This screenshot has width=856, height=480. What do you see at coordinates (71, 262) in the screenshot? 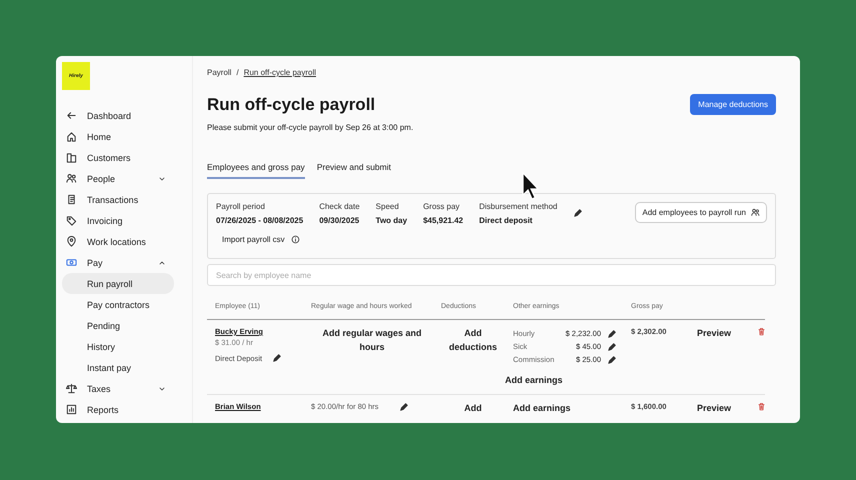
I see `money-icon` at bounding box center [71, 262].